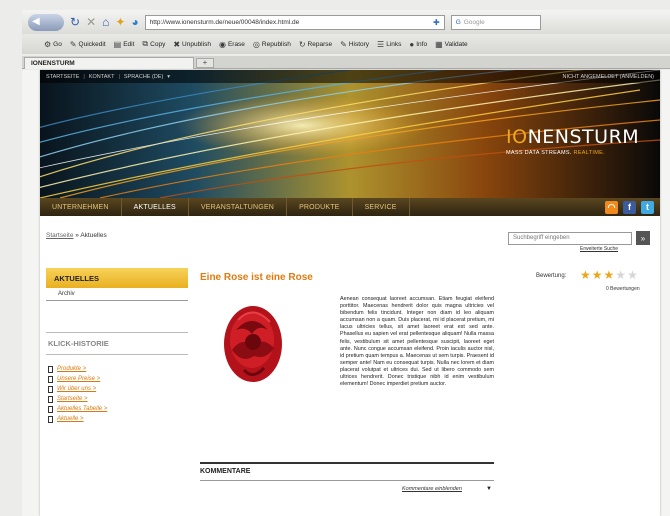  Describe the element at coordinates (412, 44) in the screenshot. I see `info-icon: ●` at that location.